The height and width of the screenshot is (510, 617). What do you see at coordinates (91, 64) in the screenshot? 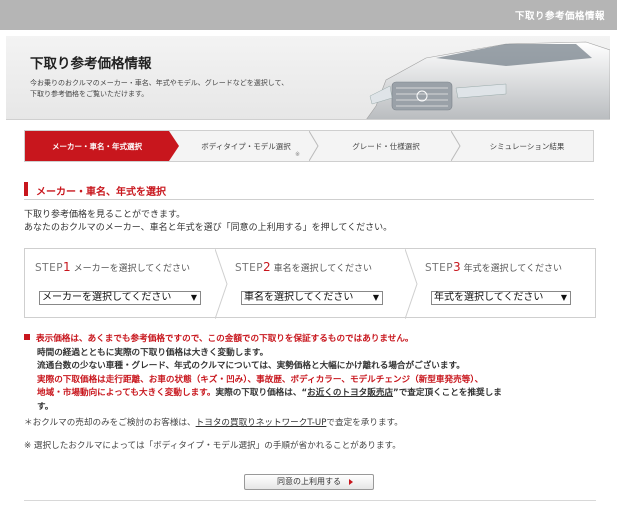
I see `page-title: 下取り参考価格情報` at bounding box center [91, 64].